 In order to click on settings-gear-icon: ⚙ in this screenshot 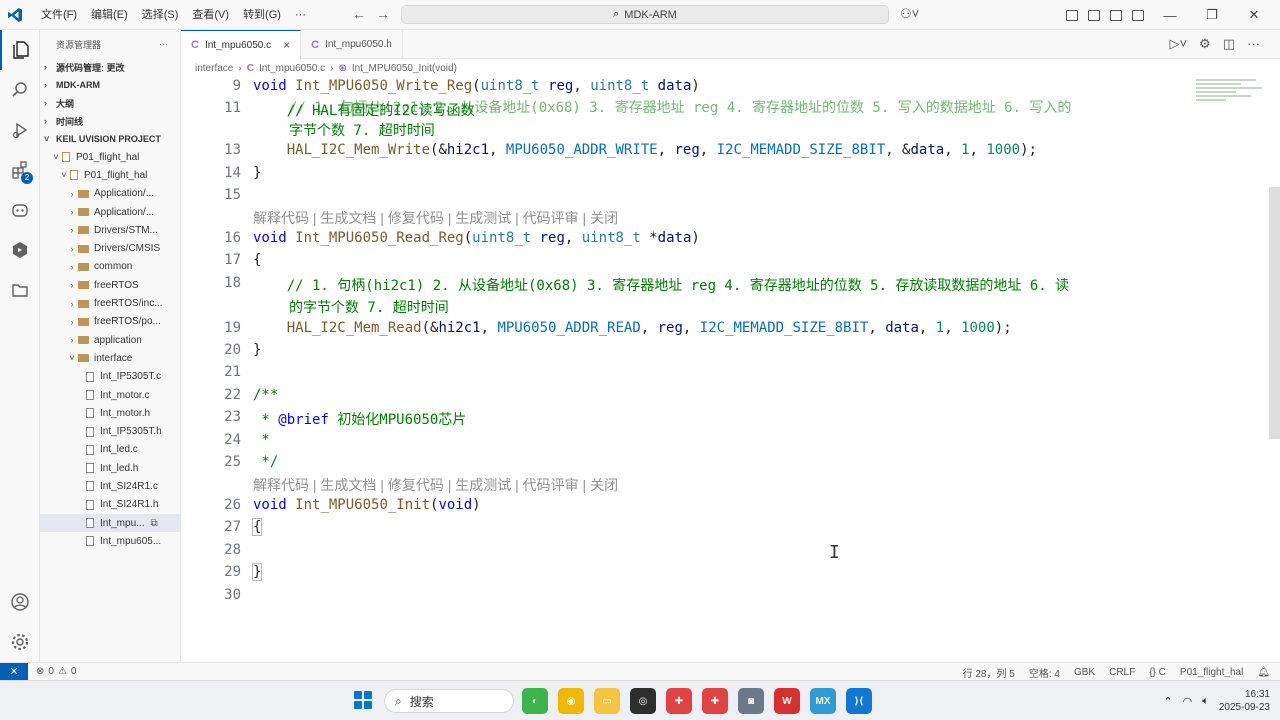, I will do `click(1205, 44)`.